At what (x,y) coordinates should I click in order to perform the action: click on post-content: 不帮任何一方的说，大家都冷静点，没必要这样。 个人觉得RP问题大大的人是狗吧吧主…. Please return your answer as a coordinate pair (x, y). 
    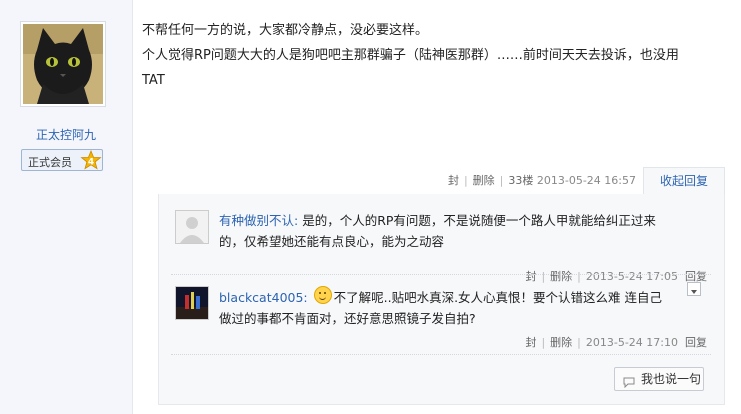
    Looking at the image, I should click on (437, 55).